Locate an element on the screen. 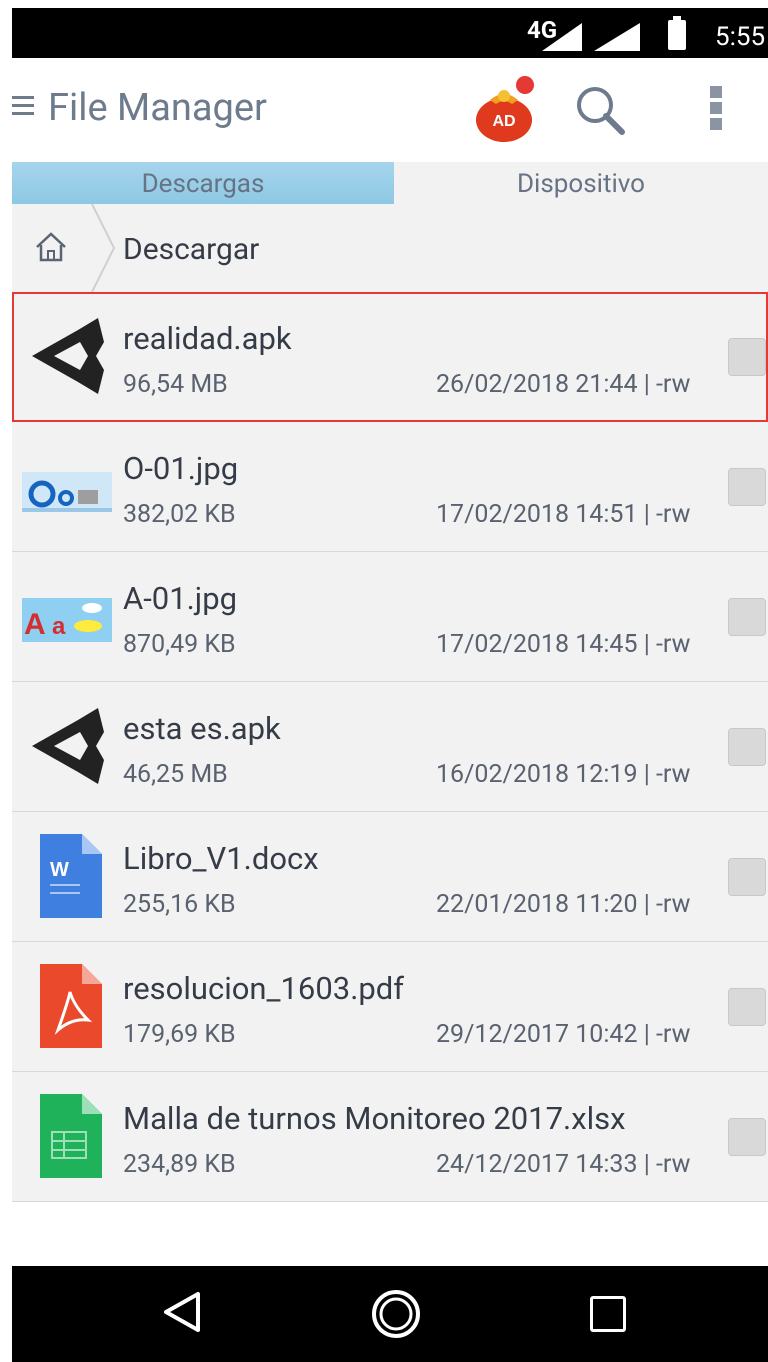 This screenshot has height=1362, width=768. ad-label: AD is located at coordinates (503, 121).